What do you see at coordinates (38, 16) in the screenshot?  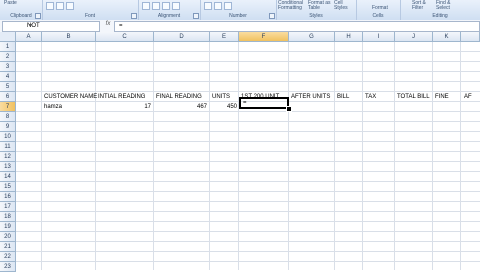 I see `clipboard-launcher-icon` at bounding box center [38, 16].